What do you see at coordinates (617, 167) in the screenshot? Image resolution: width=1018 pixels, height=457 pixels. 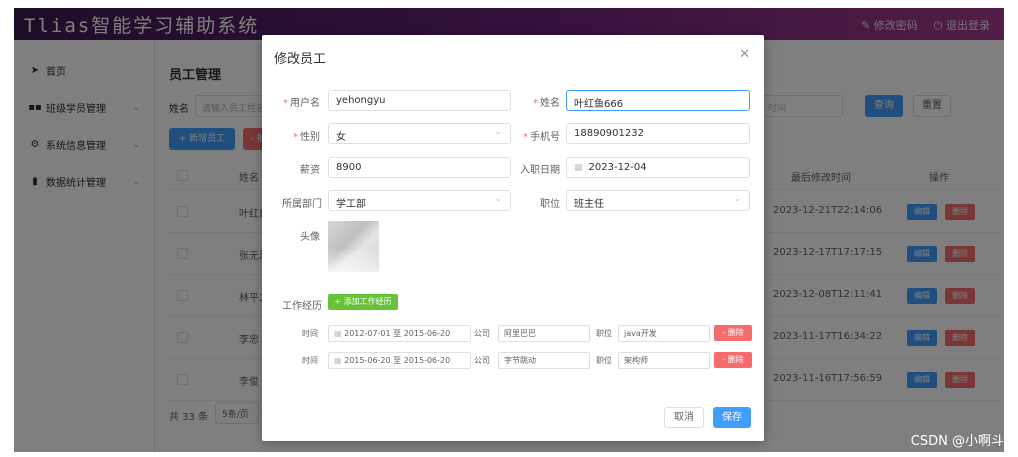 I see `entry-date-value: 2023-12-04` at bounding box center [617, 167].